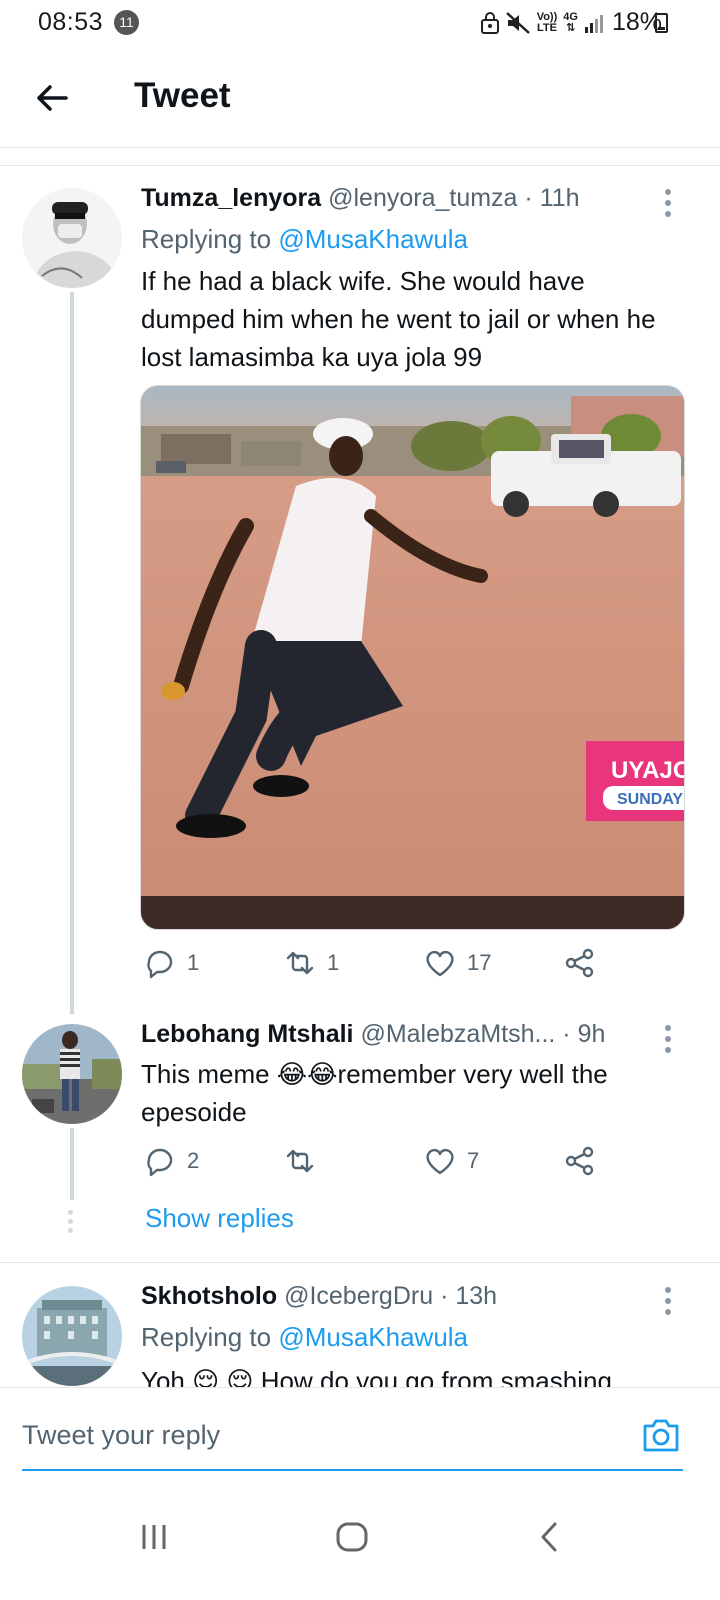 Image resolution: width=720 pixels, height=1600 pixels. Describe the element at coordinates (360, 24) in the screenshot. I see `status-bar: 08:53 11 Vo)) LTE 4G ⇅ 18%` at that location.